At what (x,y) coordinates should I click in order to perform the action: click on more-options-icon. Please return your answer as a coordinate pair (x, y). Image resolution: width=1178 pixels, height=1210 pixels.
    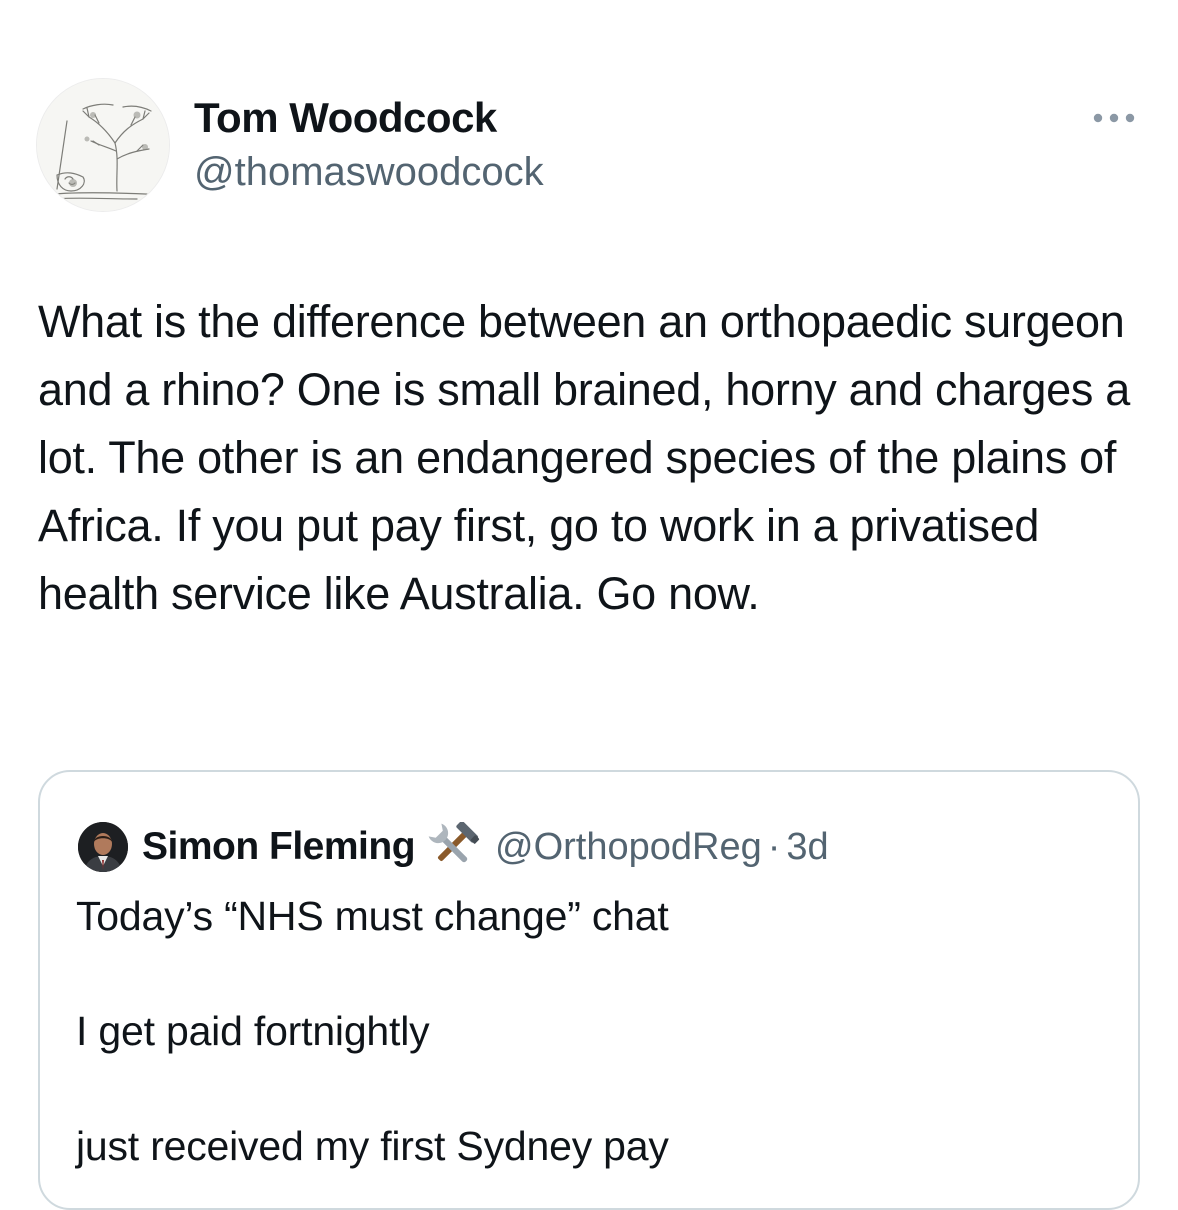
    Looking at the image, I should click on (1114, 118).